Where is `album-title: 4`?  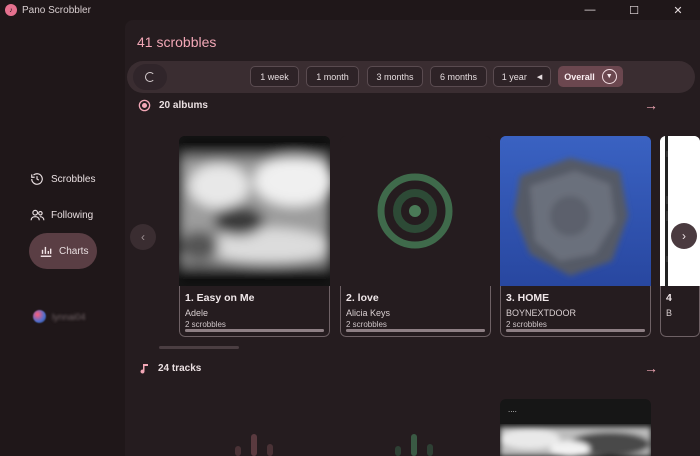
album-title: 4 is located at coordinates (669, 298).